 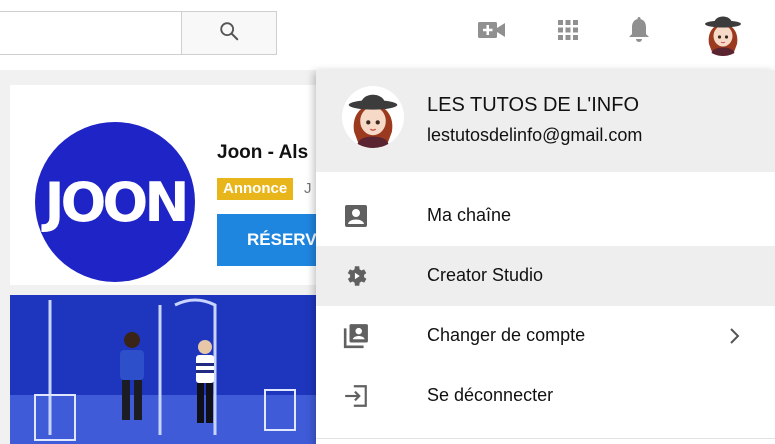 I want to click on menu-item-label: Changer de compte, so click(x=506, y=335).